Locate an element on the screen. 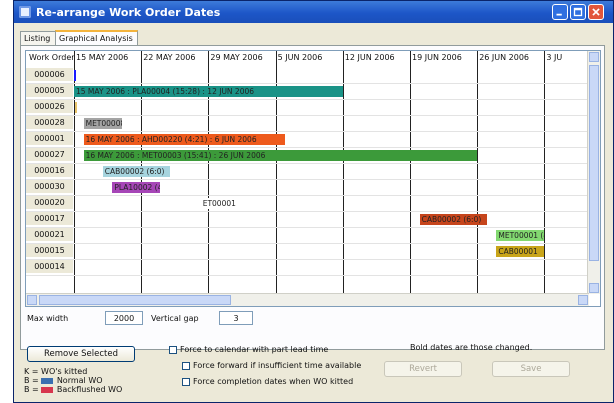 The height and width of the screenshot is (403, 614). backflushed-wo-swatch-icon is located at coordinates (47, 389).